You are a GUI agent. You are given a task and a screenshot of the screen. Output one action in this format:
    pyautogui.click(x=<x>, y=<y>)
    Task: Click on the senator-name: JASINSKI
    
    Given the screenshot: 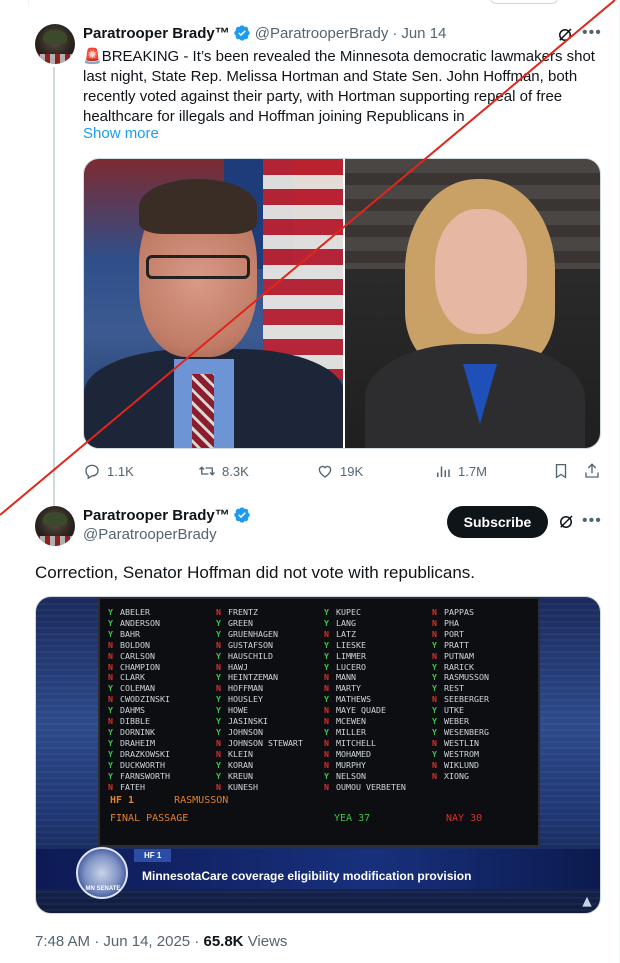 What is the action you would take?
    pyautogui.click(x=248, y=721)
    